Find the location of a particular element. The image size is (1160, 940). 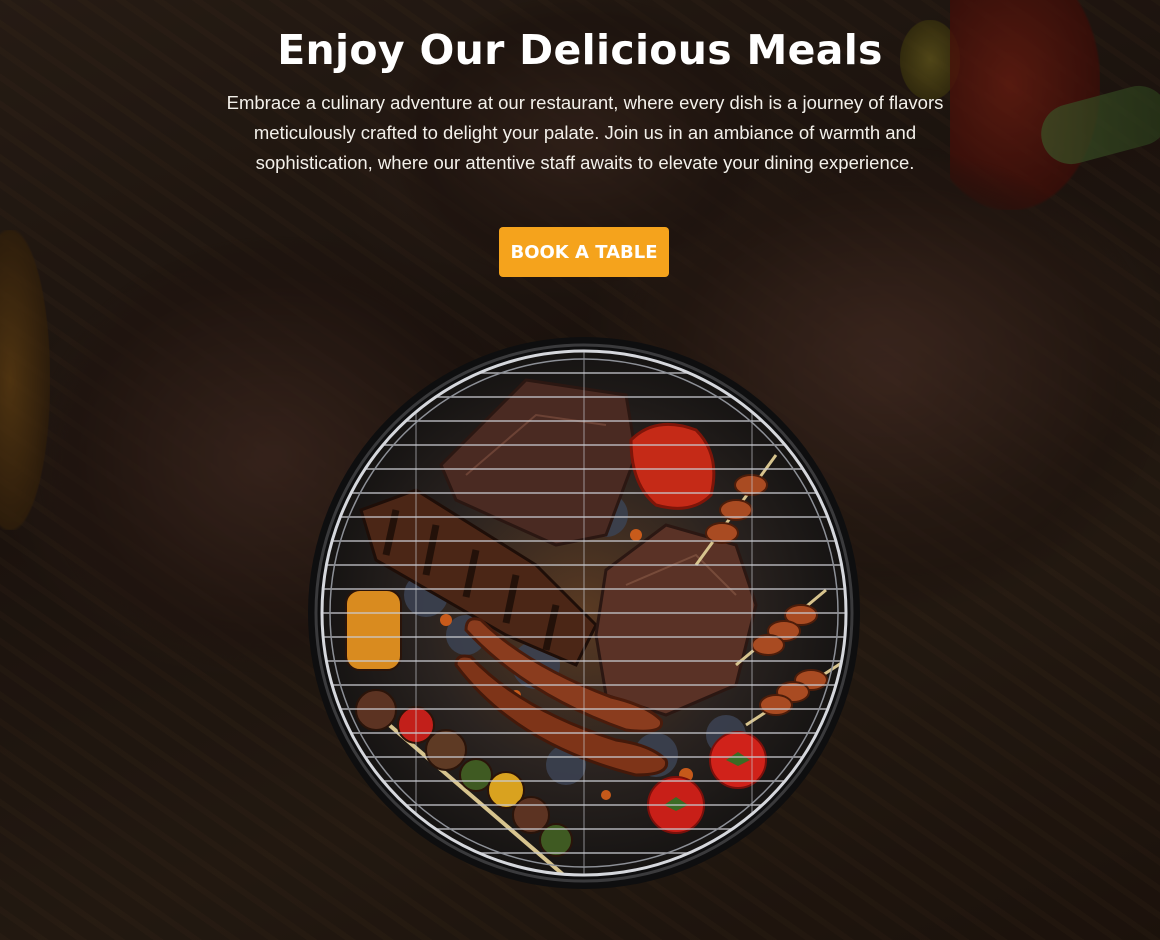

book-table-button: BOOK A TABLE is located at coordinates (584, 252).